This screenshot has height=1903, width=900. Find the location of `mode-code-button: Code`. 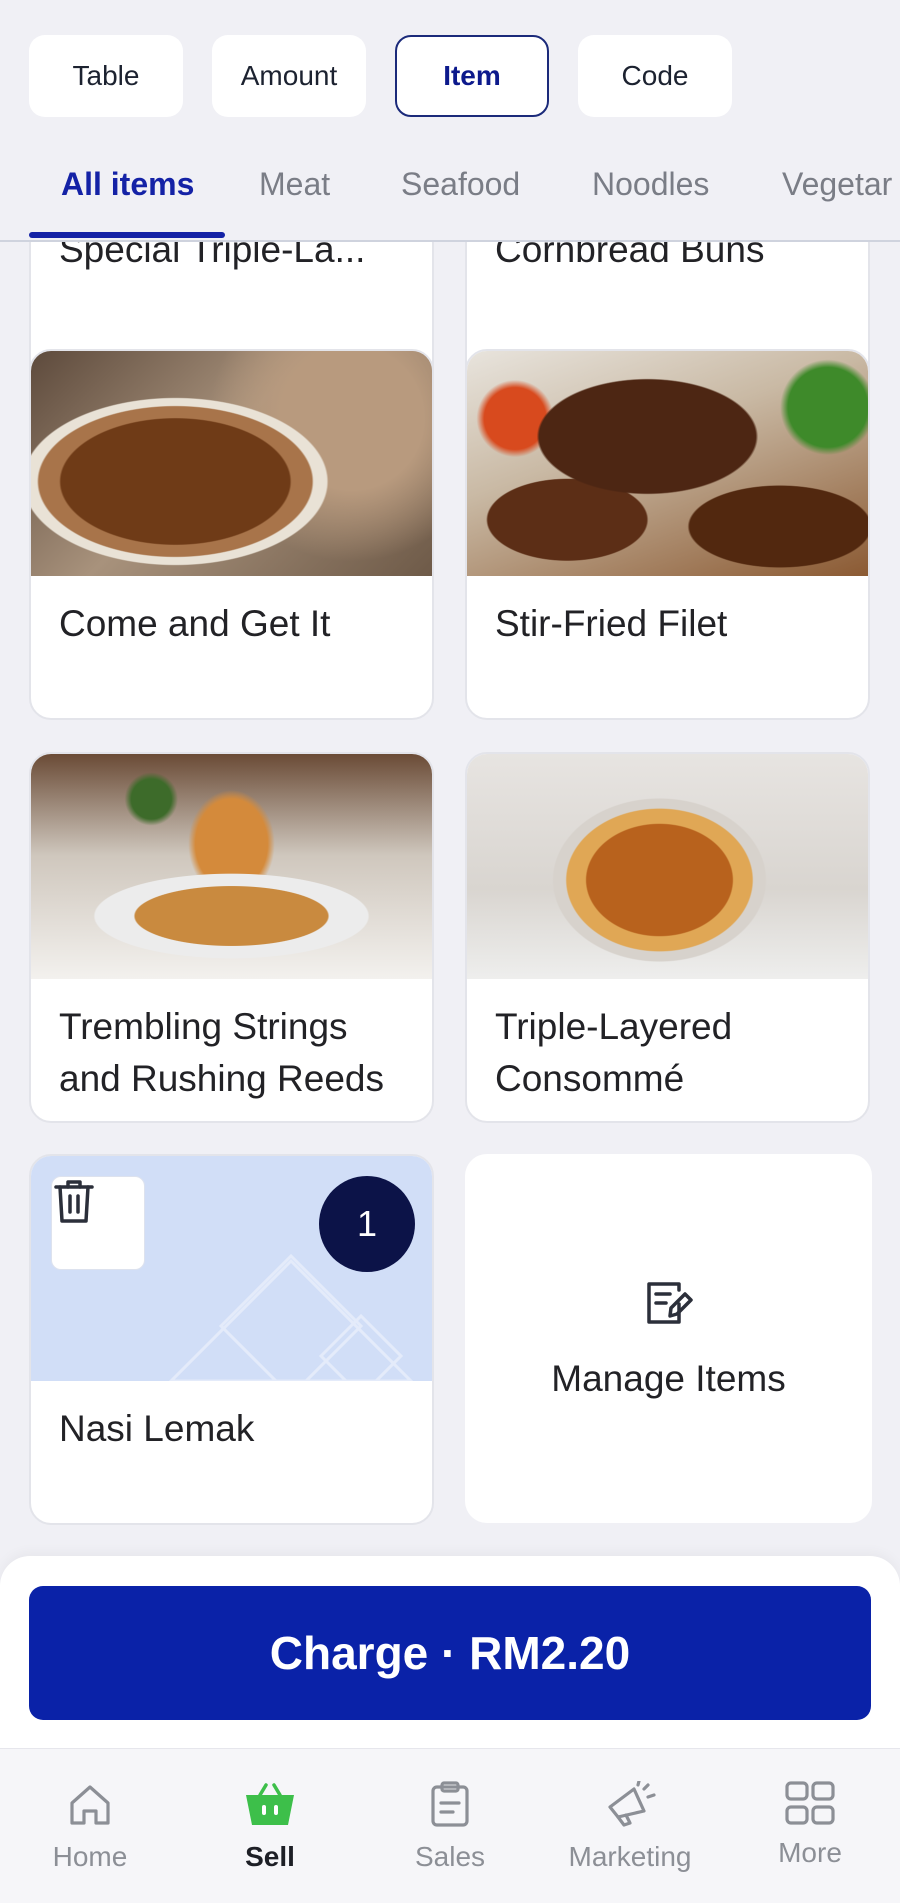

mode-code-button: Code is located at coordinates (655, 76).